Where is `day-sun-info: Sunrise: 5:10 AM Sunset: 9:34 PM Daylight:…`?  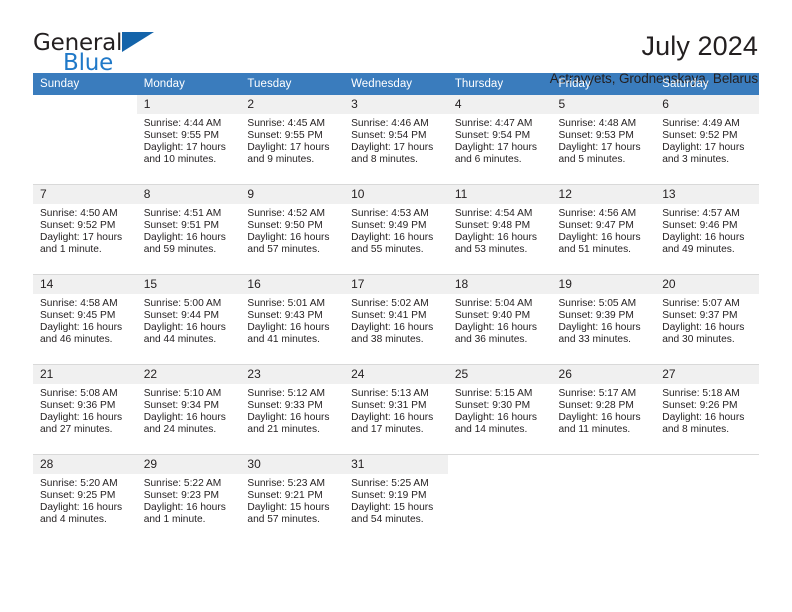 day-sun-info: Sunrise: 5:10 AM Sunset: 9:34 PM Daylight:… is located at coordinates (189, 410).